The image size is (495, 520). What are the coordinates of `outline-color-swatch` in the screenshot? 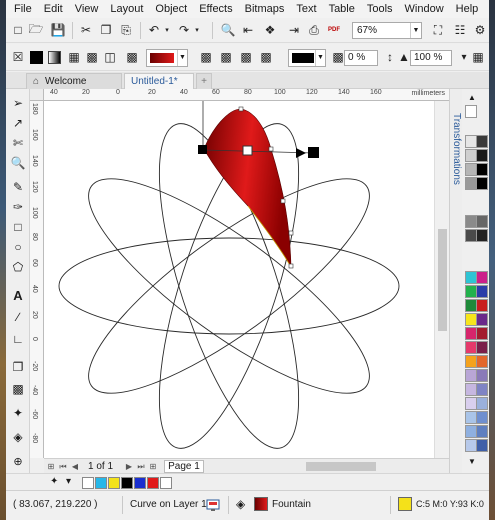 It's located at (405, 504).